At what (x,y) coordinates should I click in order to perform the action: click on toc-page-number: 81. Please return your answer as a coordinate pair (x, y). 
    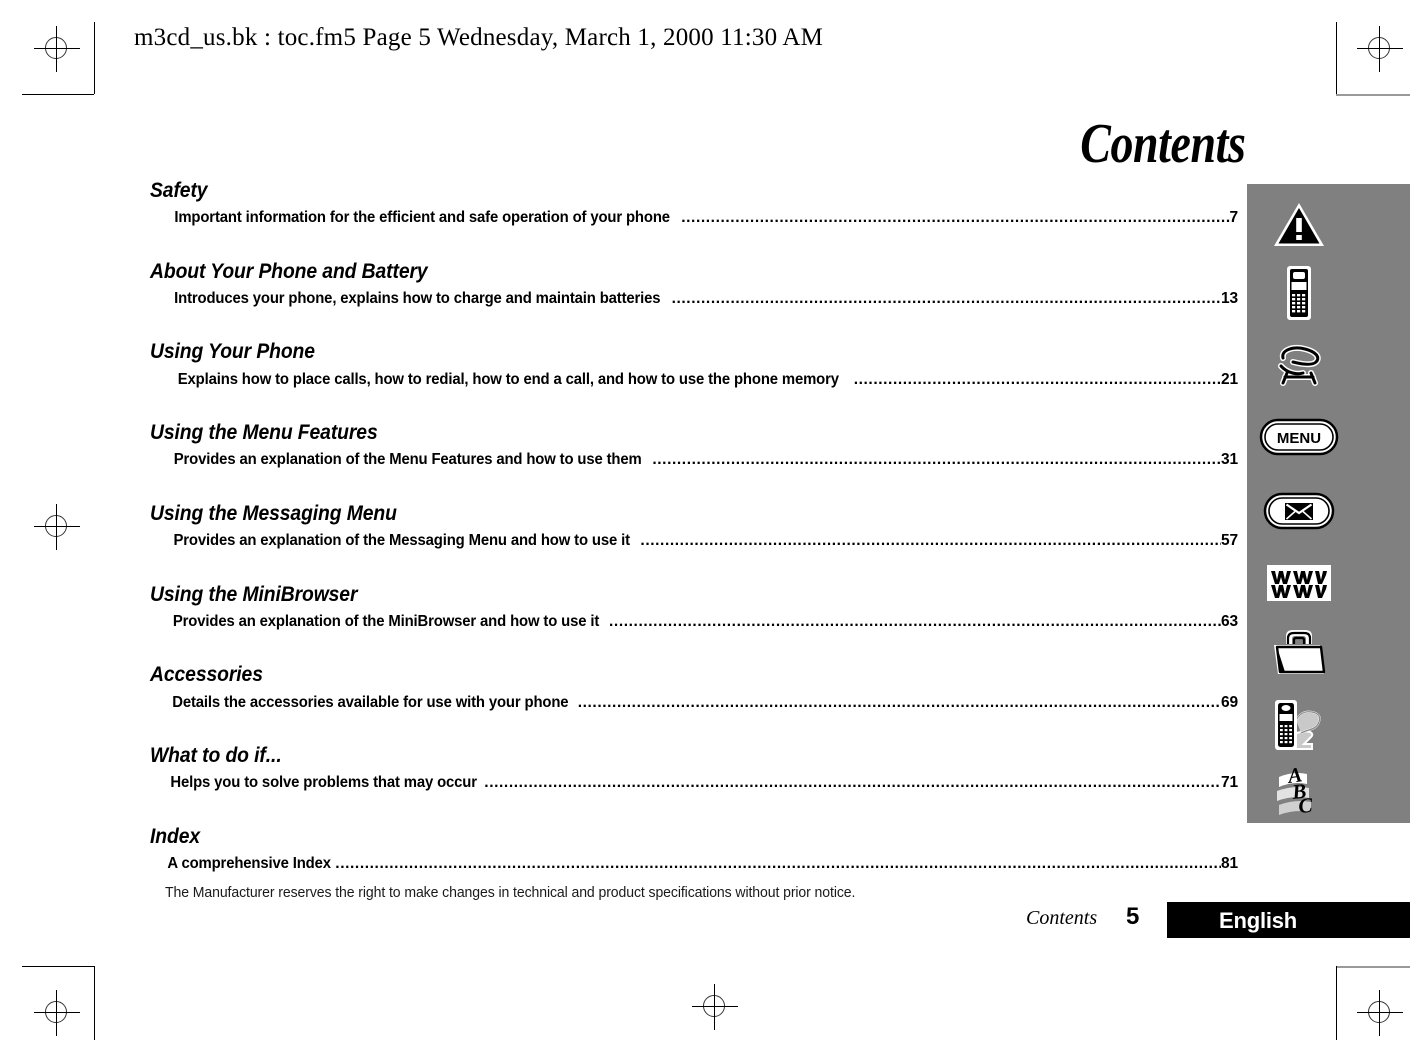
    Looking at the image, I should click on (1229, 863).